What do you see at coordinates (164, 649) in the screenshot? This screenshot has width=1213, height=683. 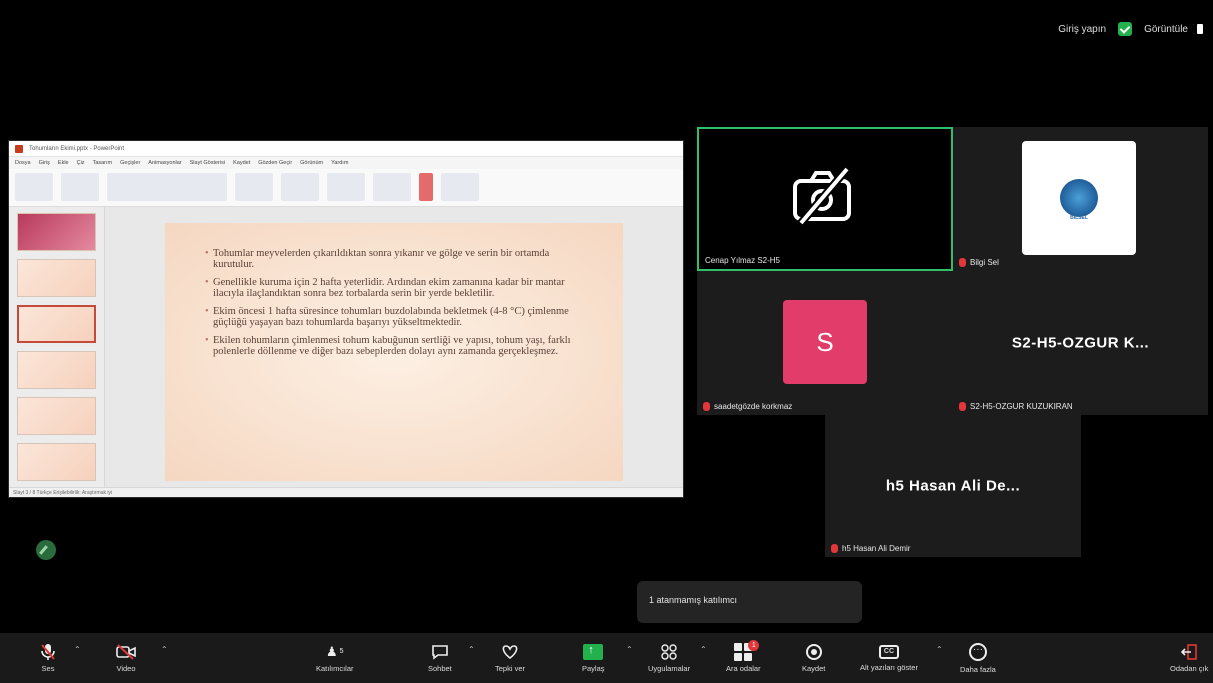 I see `video-caret-icon: ⌃` at bounding box center [164, 649].